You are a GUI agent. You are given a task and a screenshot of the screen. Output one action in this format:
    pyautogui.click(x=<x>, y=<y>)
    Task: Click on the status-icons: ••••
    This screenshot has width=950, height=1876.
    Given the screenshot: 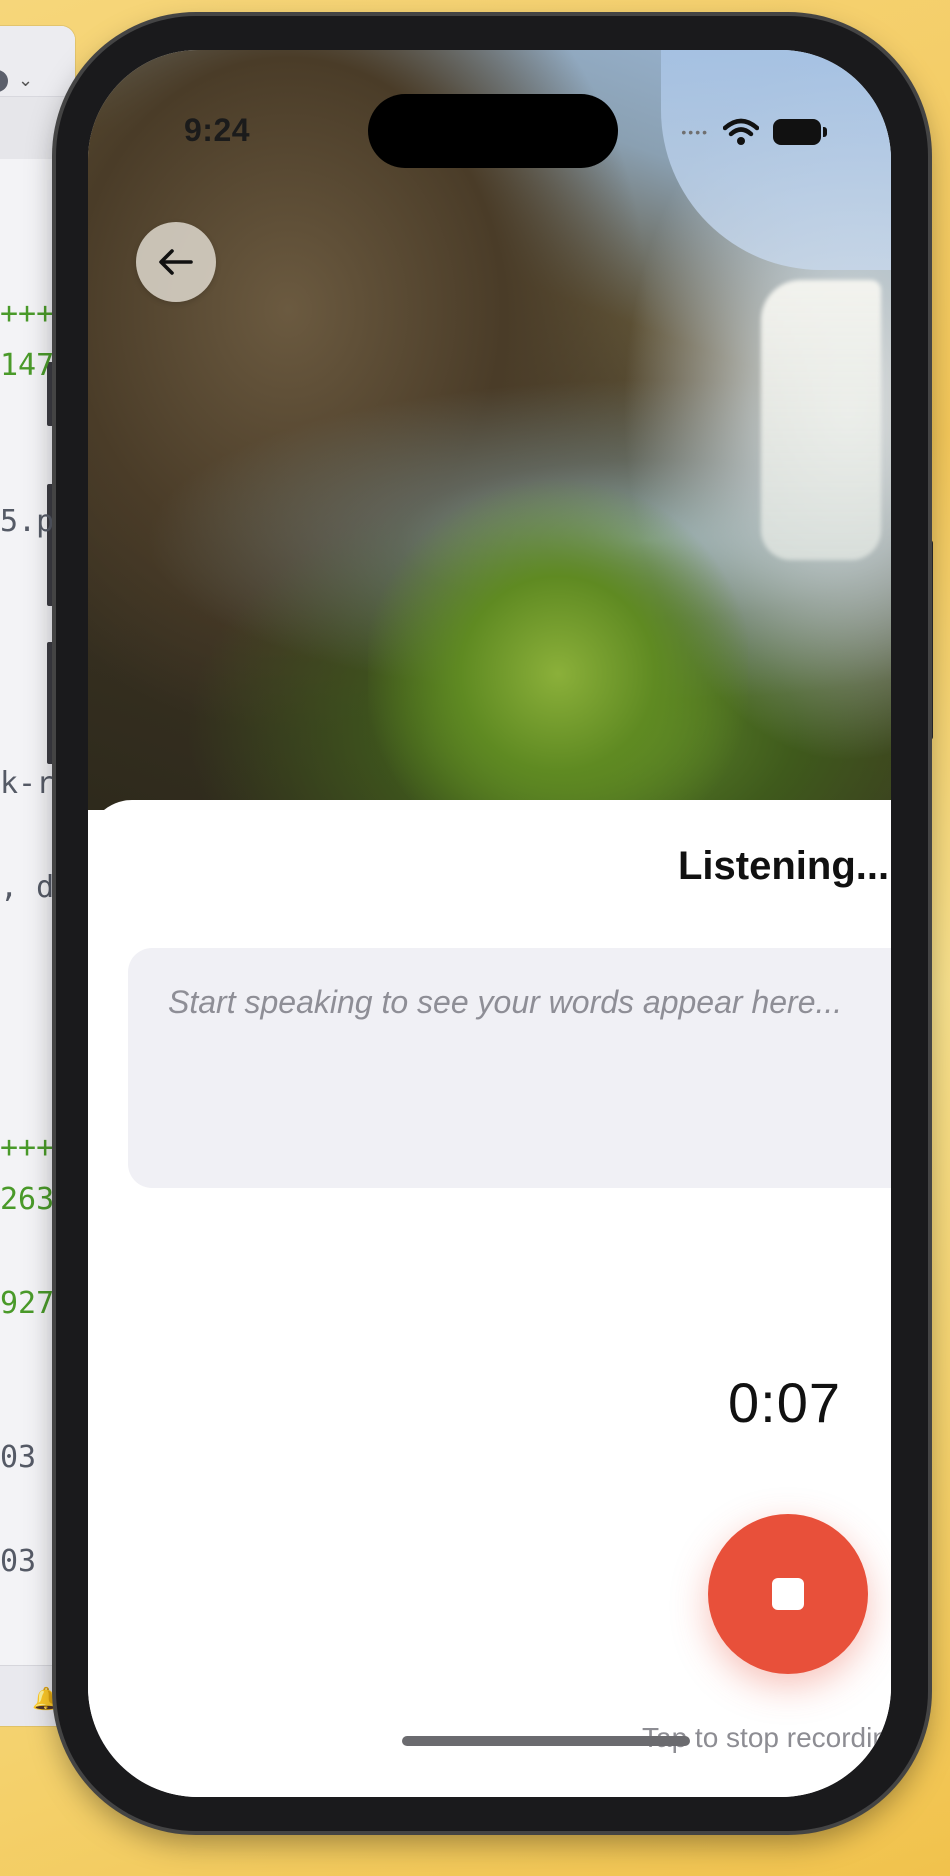 What is the action you would take?
    pyautogui.click(x=754, y=132)
    